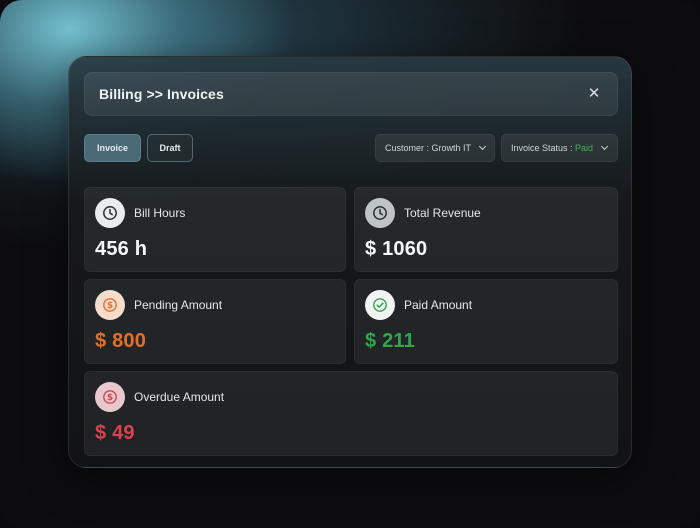 The height and width of the screenshot is (528, 700). What do you see at coordinates (486, 321) in the screenshot?
I see `paid-amount-card: Paid Amount $ 211` at bounding box center [486, 321].